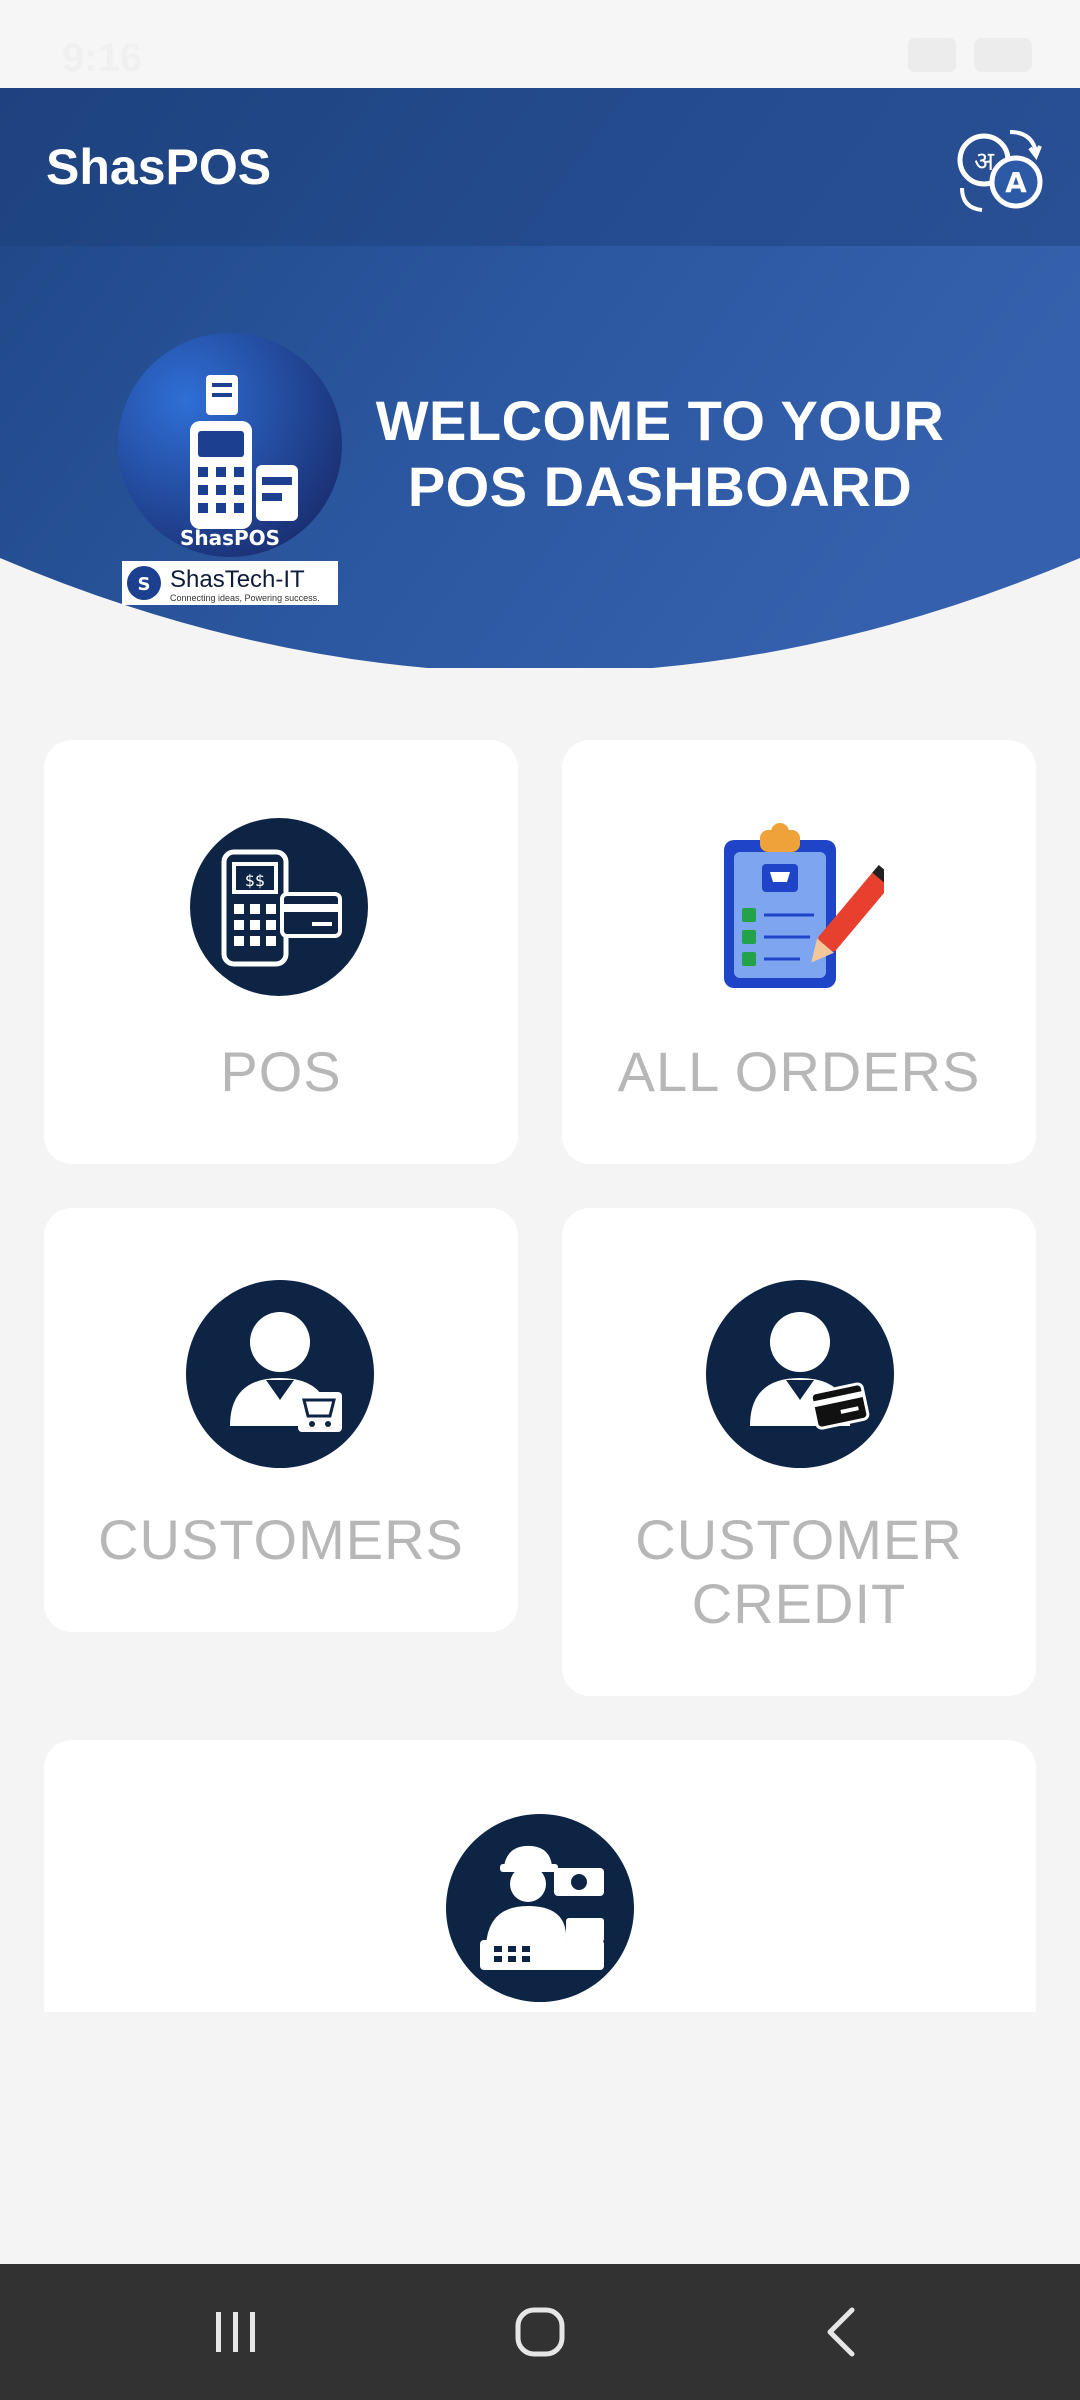  I want to click on back-icon, so click(841, 2332).